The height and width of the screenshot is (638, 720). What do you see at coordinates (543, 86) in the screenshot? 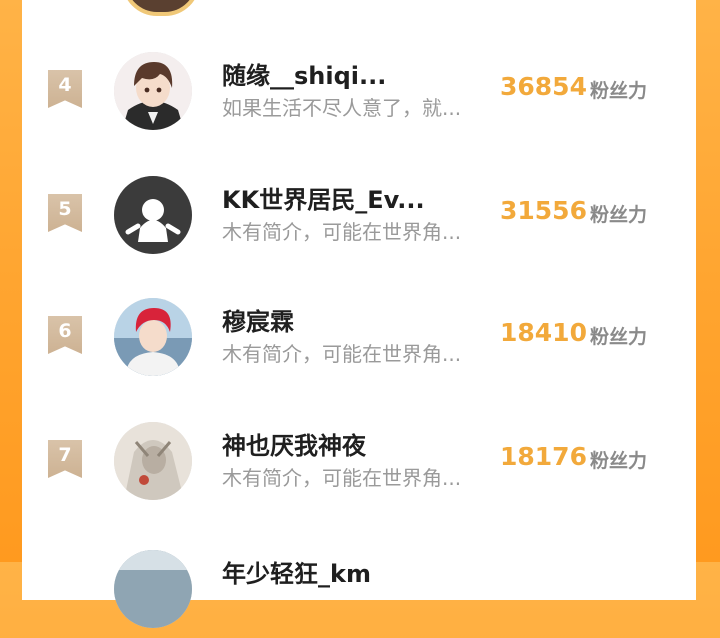
I see `fan-count: 36854` at bounding box center [543, 86].